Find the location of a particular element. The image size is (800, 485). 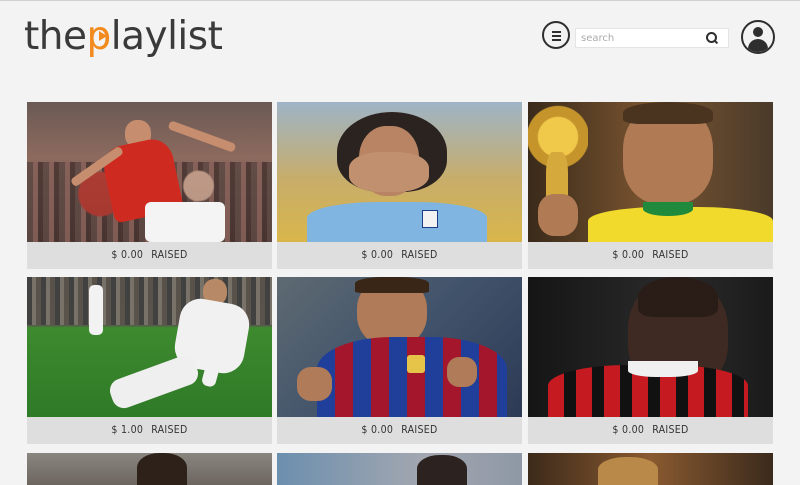

user-account-button is located at coordinates (758, 37).